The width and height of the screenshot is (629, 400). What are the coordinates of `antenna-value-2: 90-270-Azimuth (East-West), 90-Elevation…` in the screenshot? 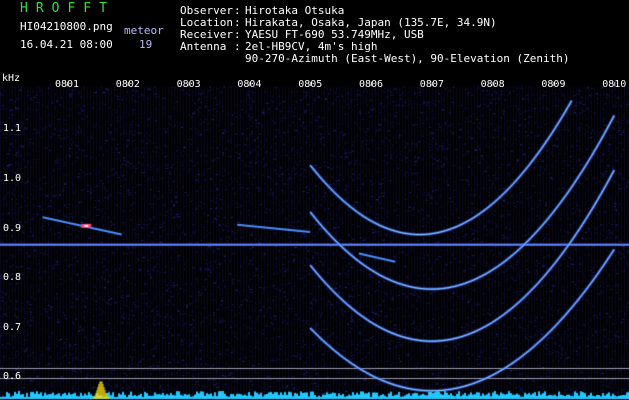 It's located at (407, 58).